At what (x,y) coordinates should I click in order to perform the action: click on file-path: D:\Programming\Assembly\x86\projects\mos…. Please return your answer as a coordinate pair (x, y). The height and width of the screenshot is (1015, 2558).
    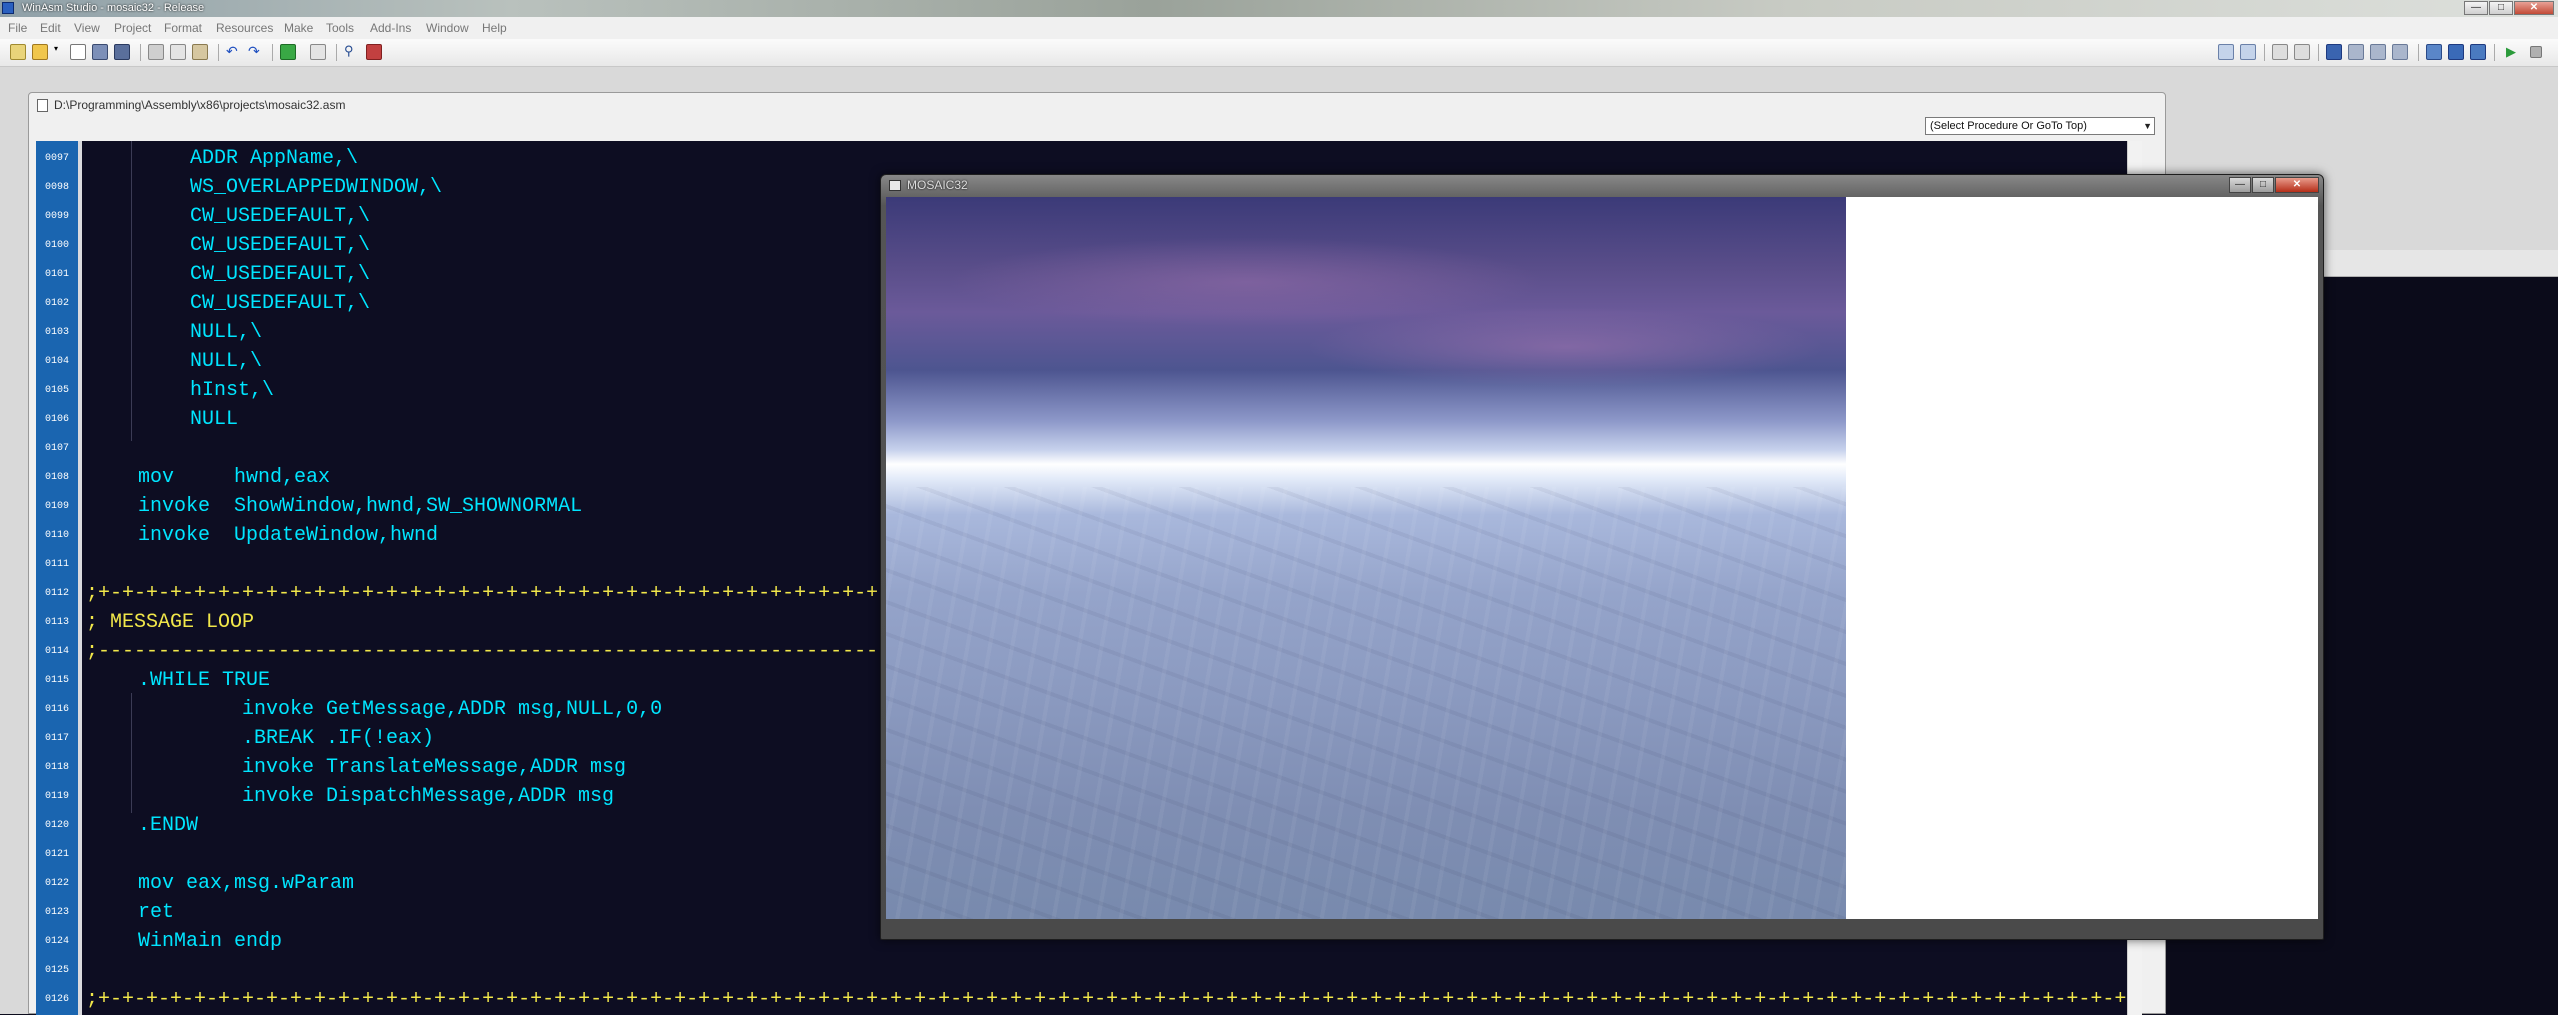
    Looking at the image, I should click on (200, 105).